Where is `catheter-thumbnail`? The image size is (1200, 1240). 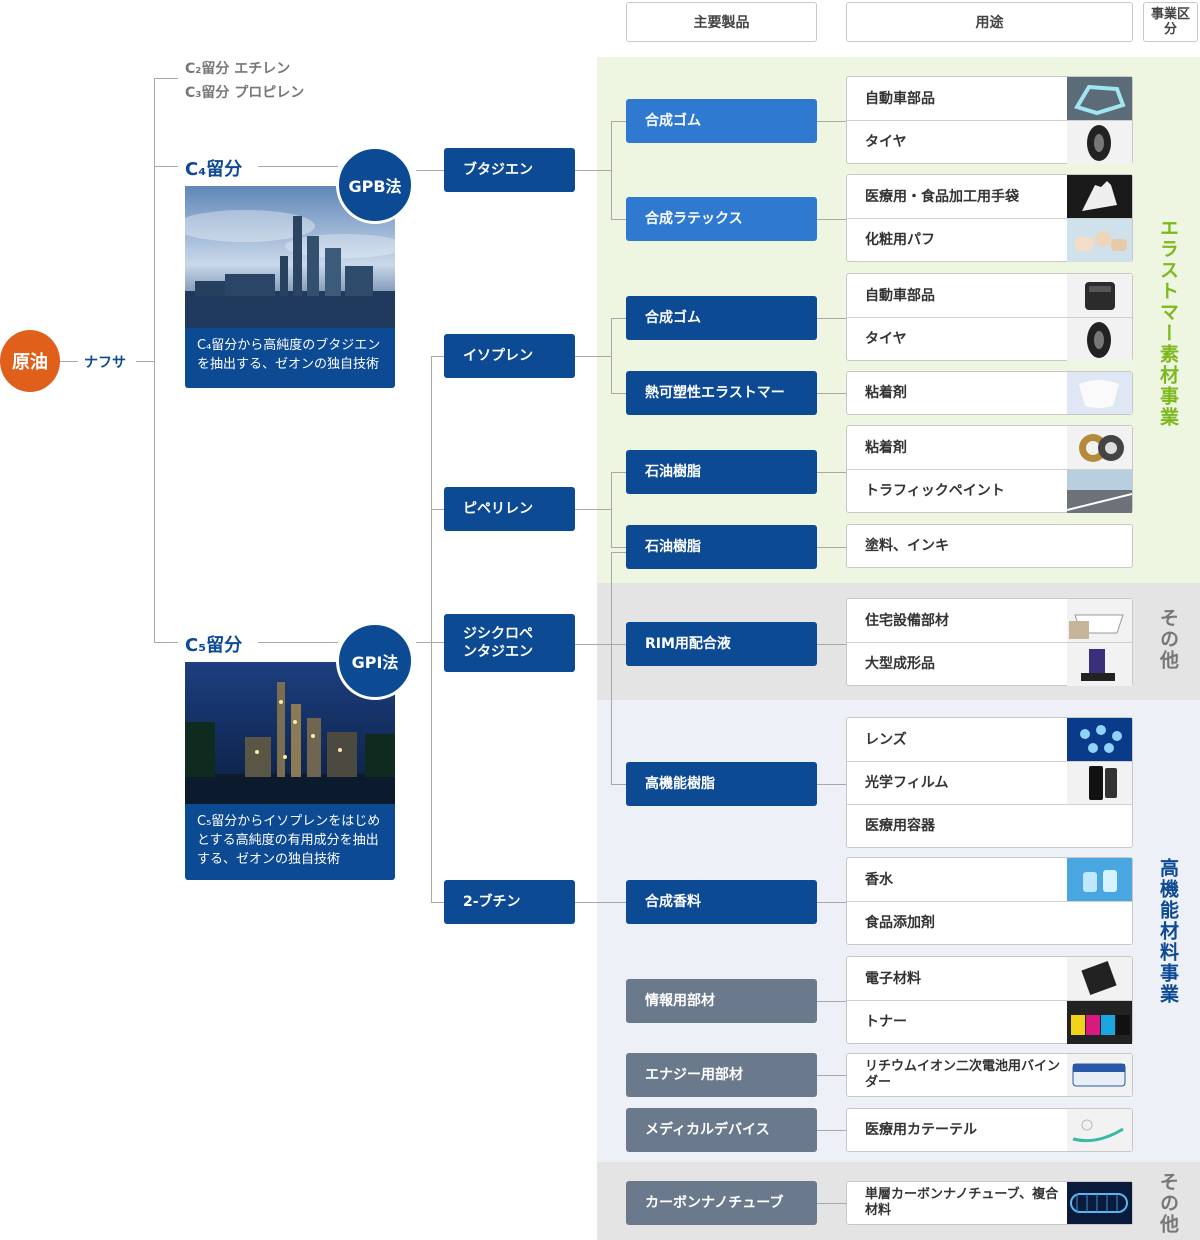
catheter-thumbnail is located at coordinates (1099, 1130).